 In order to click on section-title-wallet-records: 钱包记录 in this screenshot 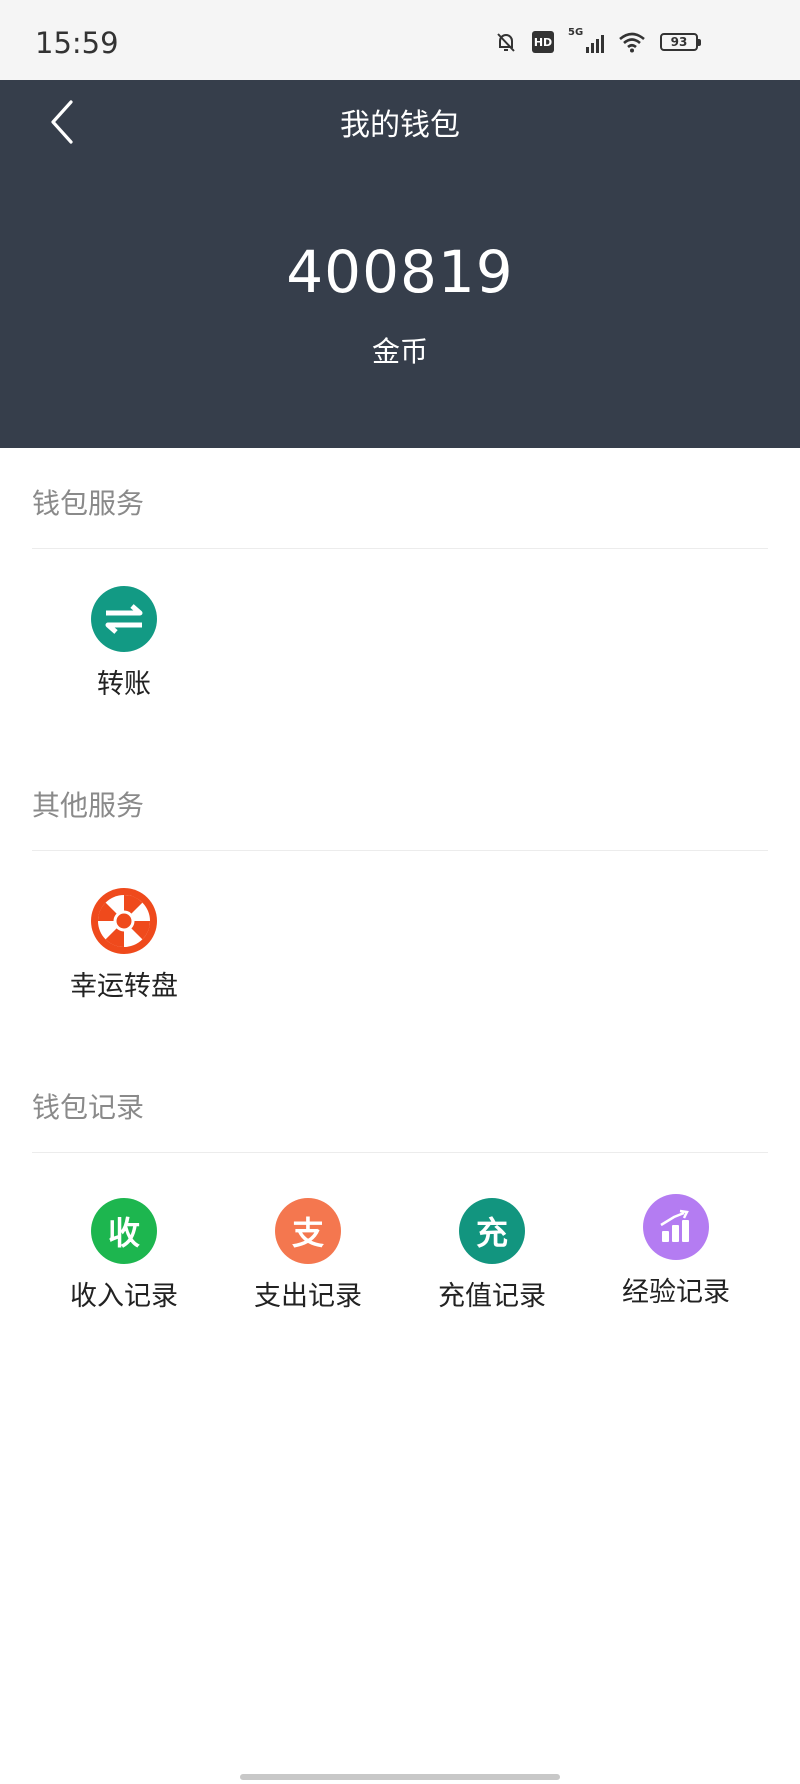, I will do `click(88, 1107)`.